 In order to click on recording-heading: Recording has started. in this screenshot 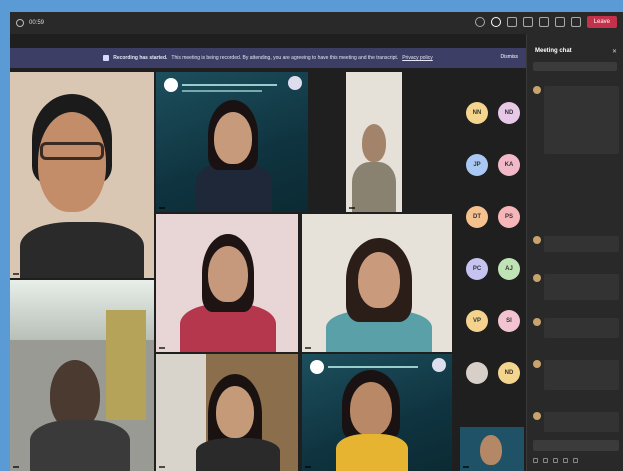, I will do `click(140, 58)`.